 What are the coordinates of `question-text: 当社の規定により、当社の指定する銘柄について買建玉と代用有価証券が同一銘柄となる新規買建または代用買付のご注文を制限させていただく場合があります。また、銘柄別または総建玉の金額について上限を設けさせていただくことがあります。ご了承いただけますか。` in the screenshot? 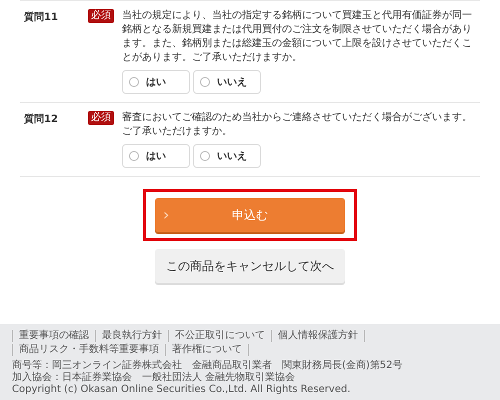 It's located at (297, 37).